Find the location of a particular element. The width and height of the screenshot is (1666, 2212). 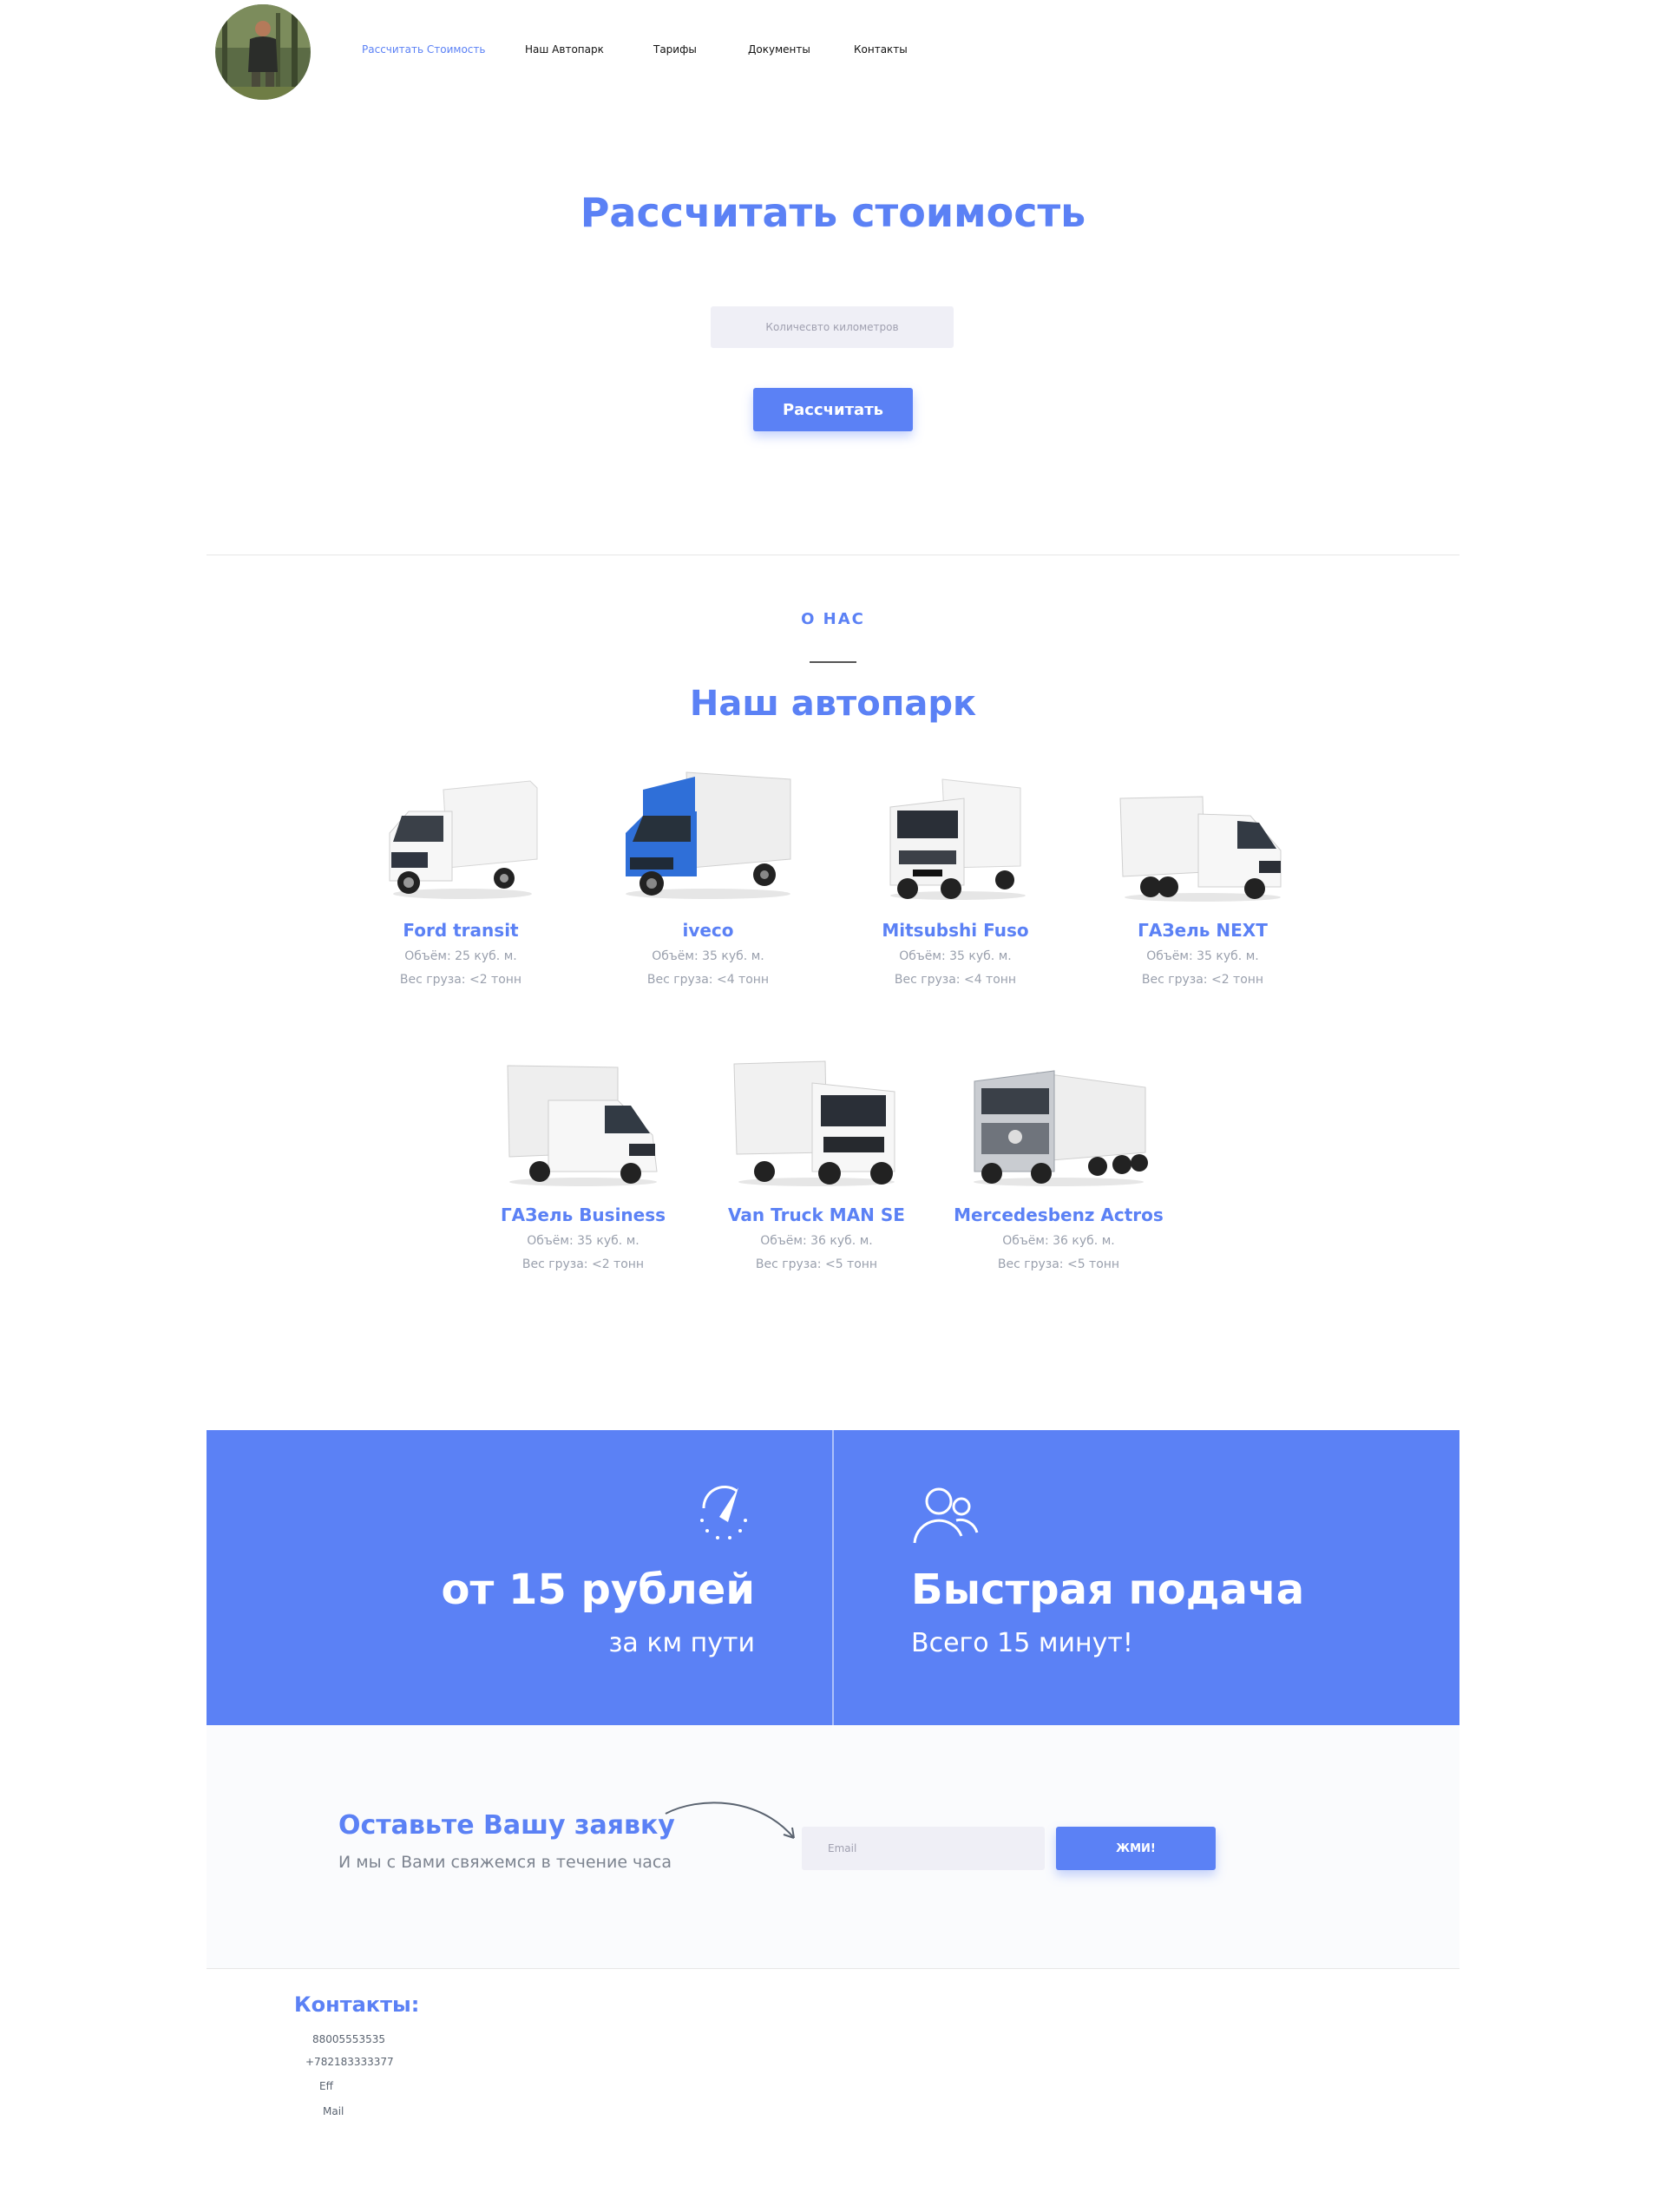

features-divider is located at coordinates (833, 1577).